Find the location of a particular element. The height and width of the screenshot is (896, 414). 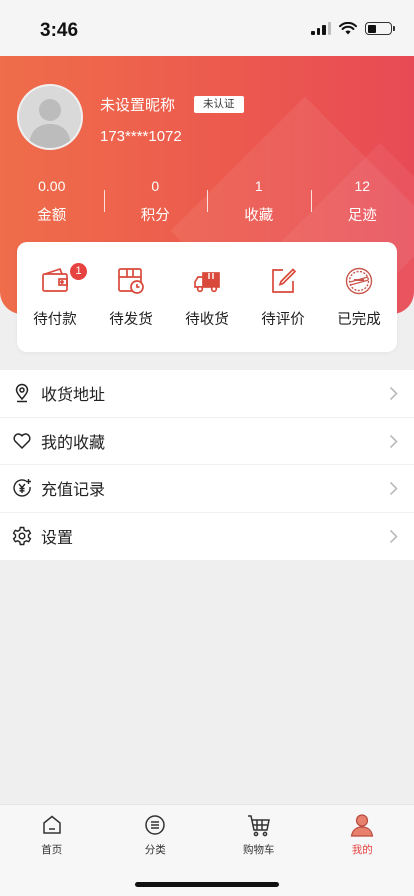

list-icon is located at coordinates (155, 825).